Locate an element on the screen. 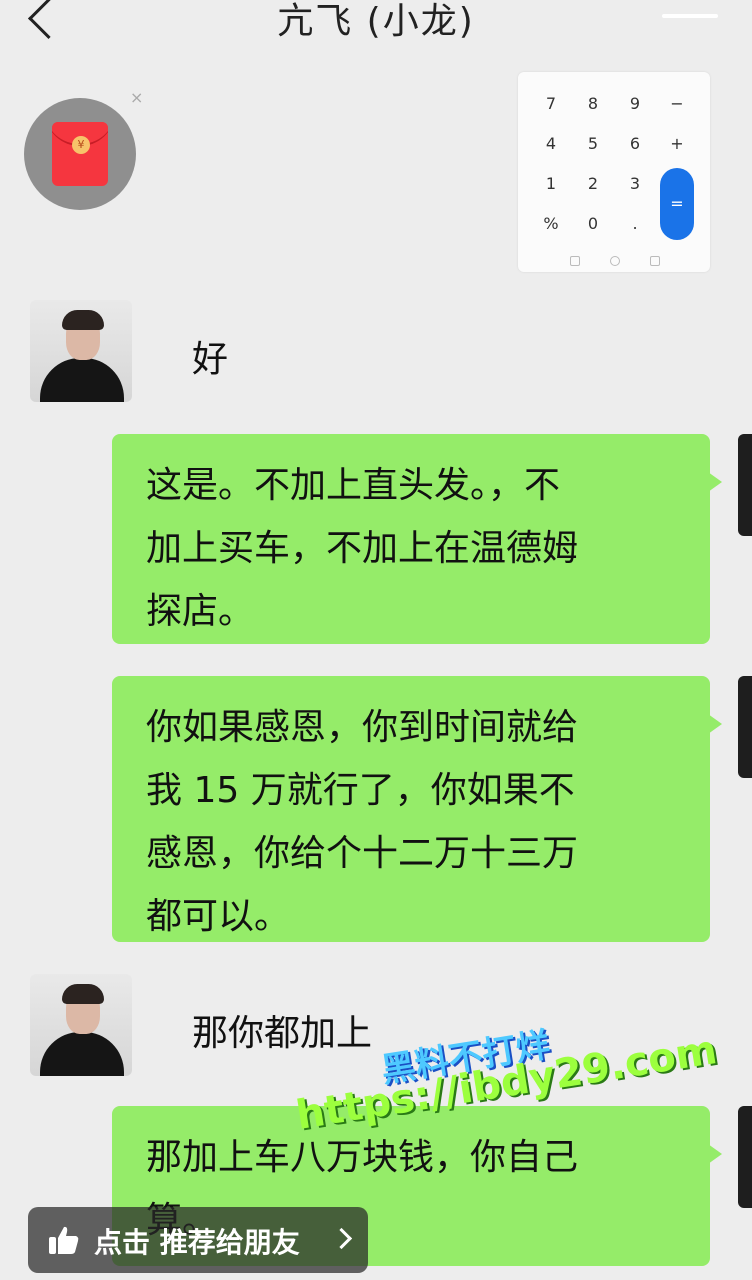 This screenshot has width=752, height=1280. message-line: 这是。不加上直头发。，不 is located at coordinates (353, 485).